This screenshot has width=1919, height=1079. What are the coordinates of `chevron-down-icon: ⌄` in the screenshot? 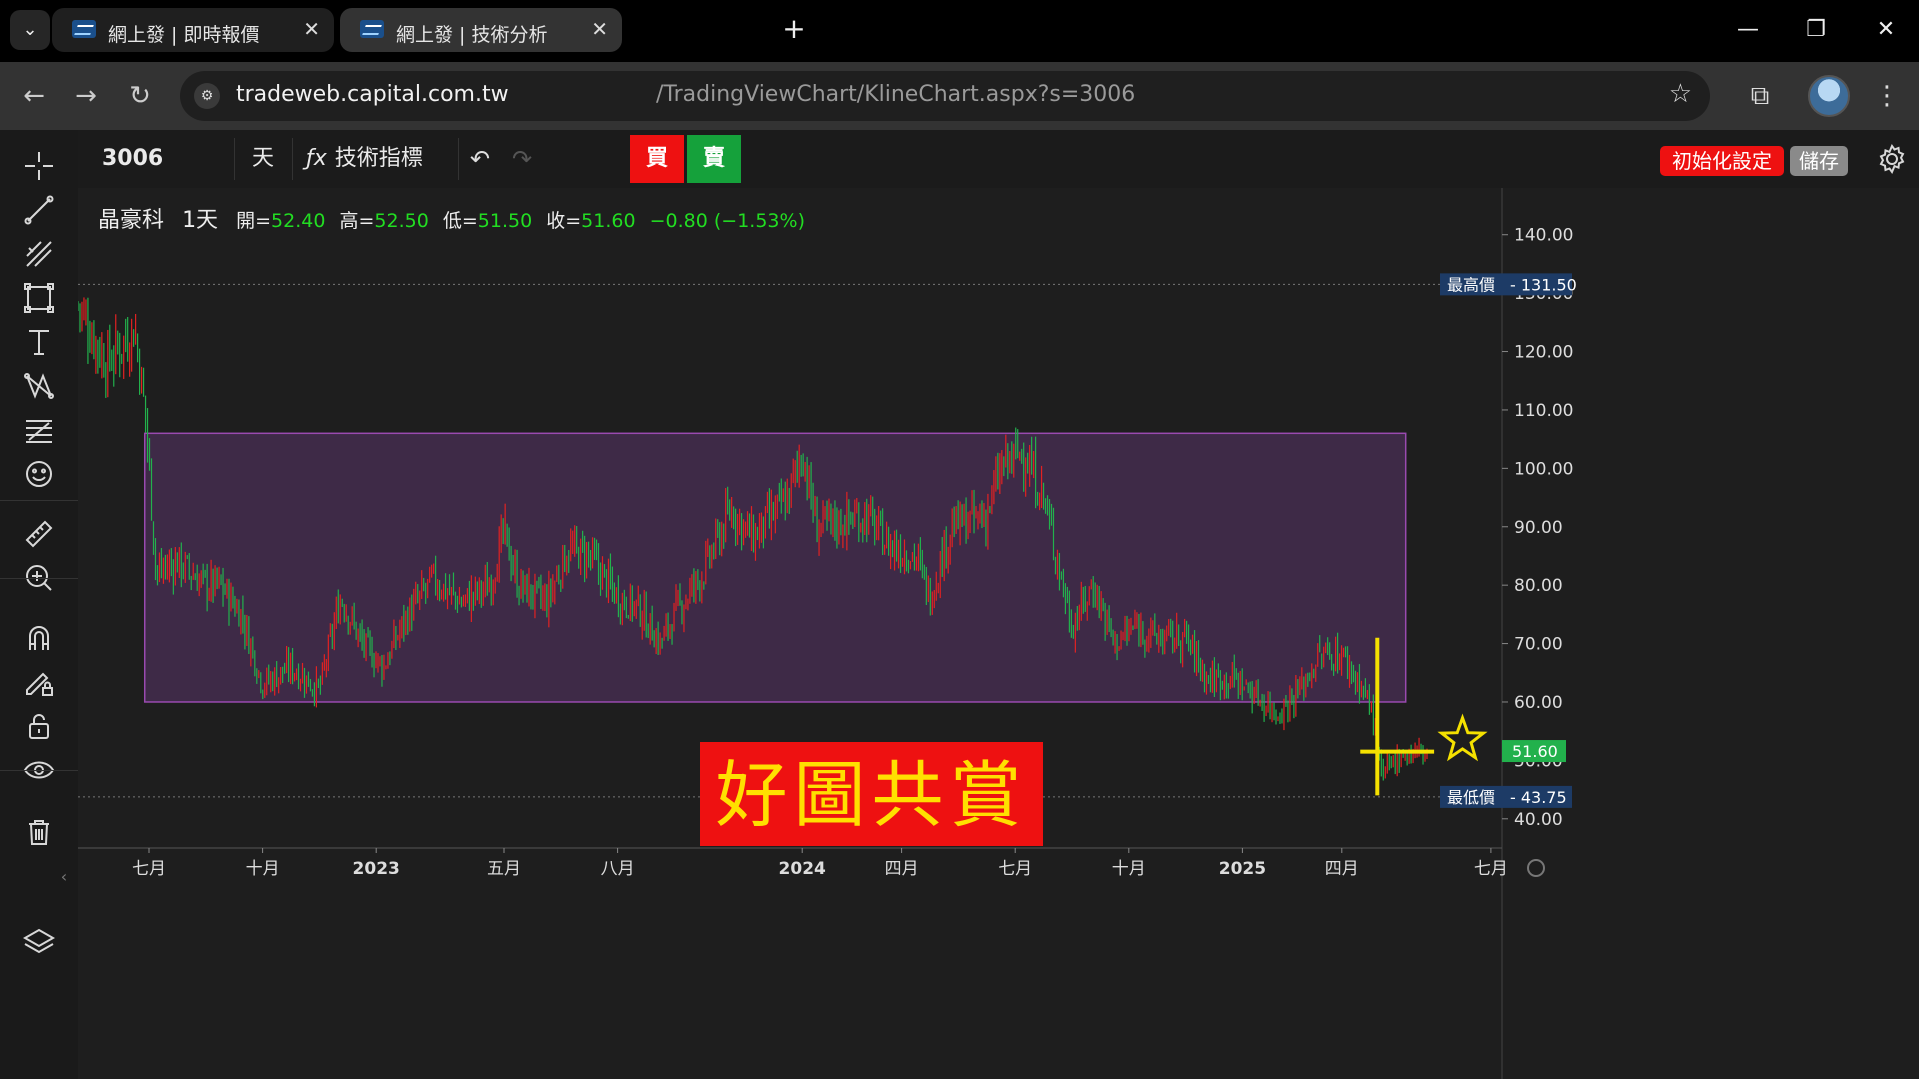 It's located at (30, 29).